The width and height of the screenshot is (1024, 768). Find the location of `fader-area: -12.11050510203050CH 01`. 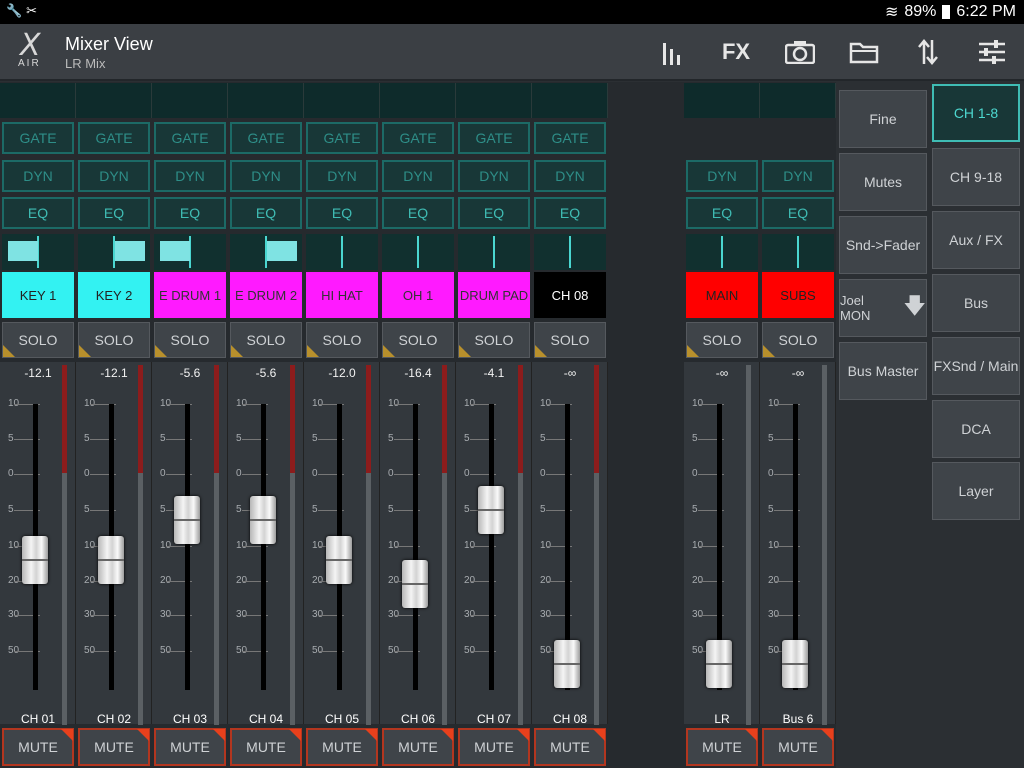

fader-area: -12.11050510203050CH 01 is located at coordinates (38, 544).